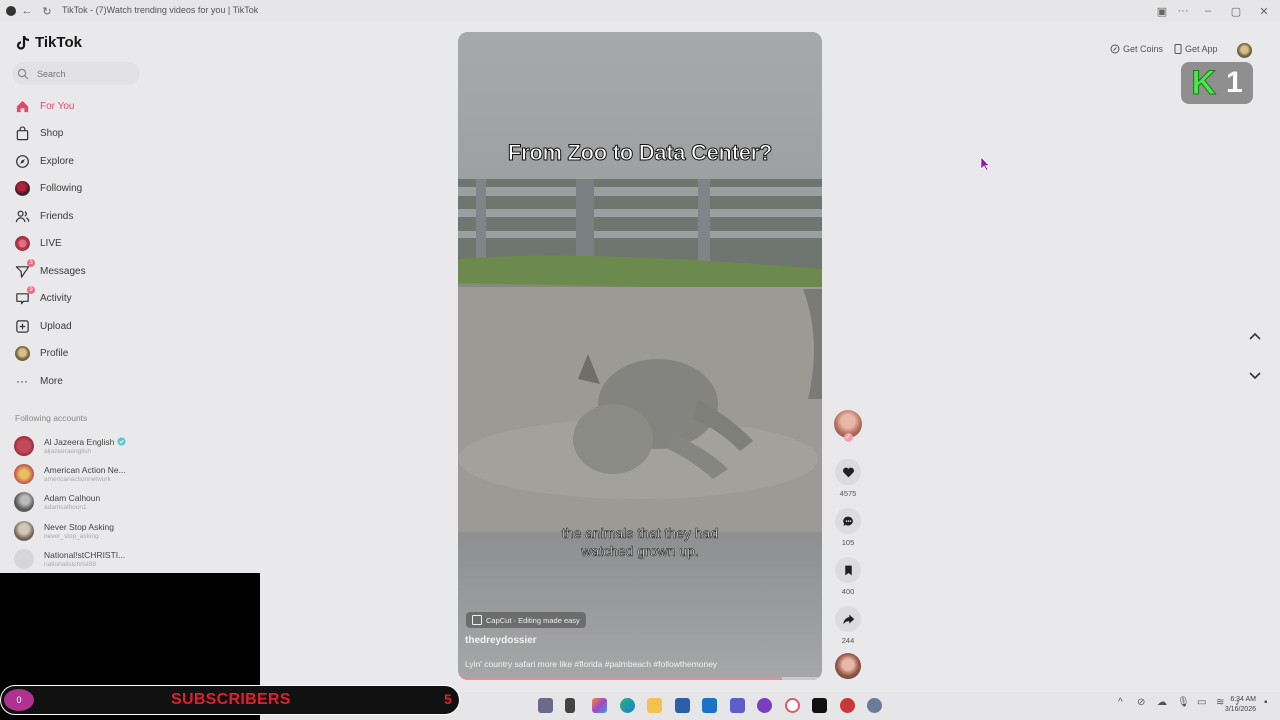  What do you see at coordinates (65, 507) in the screenshot?
I see `account-handle: adamcalhoun1` at bounding box center [65, 507].